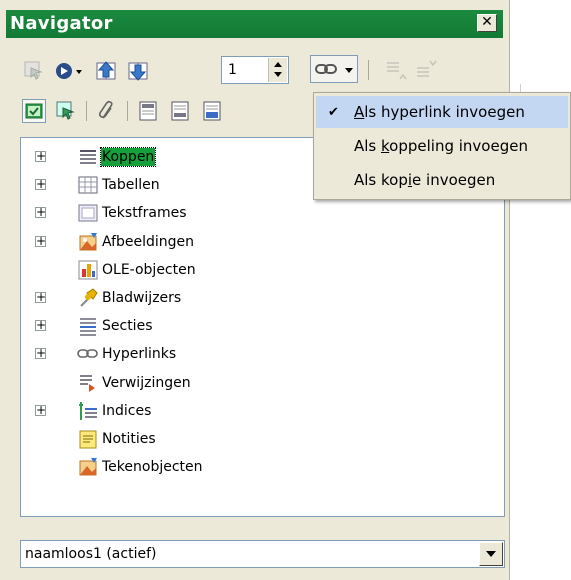 The height and width of the screenshot is (580, 571). I want to click on next-icon, so click(138, 71).